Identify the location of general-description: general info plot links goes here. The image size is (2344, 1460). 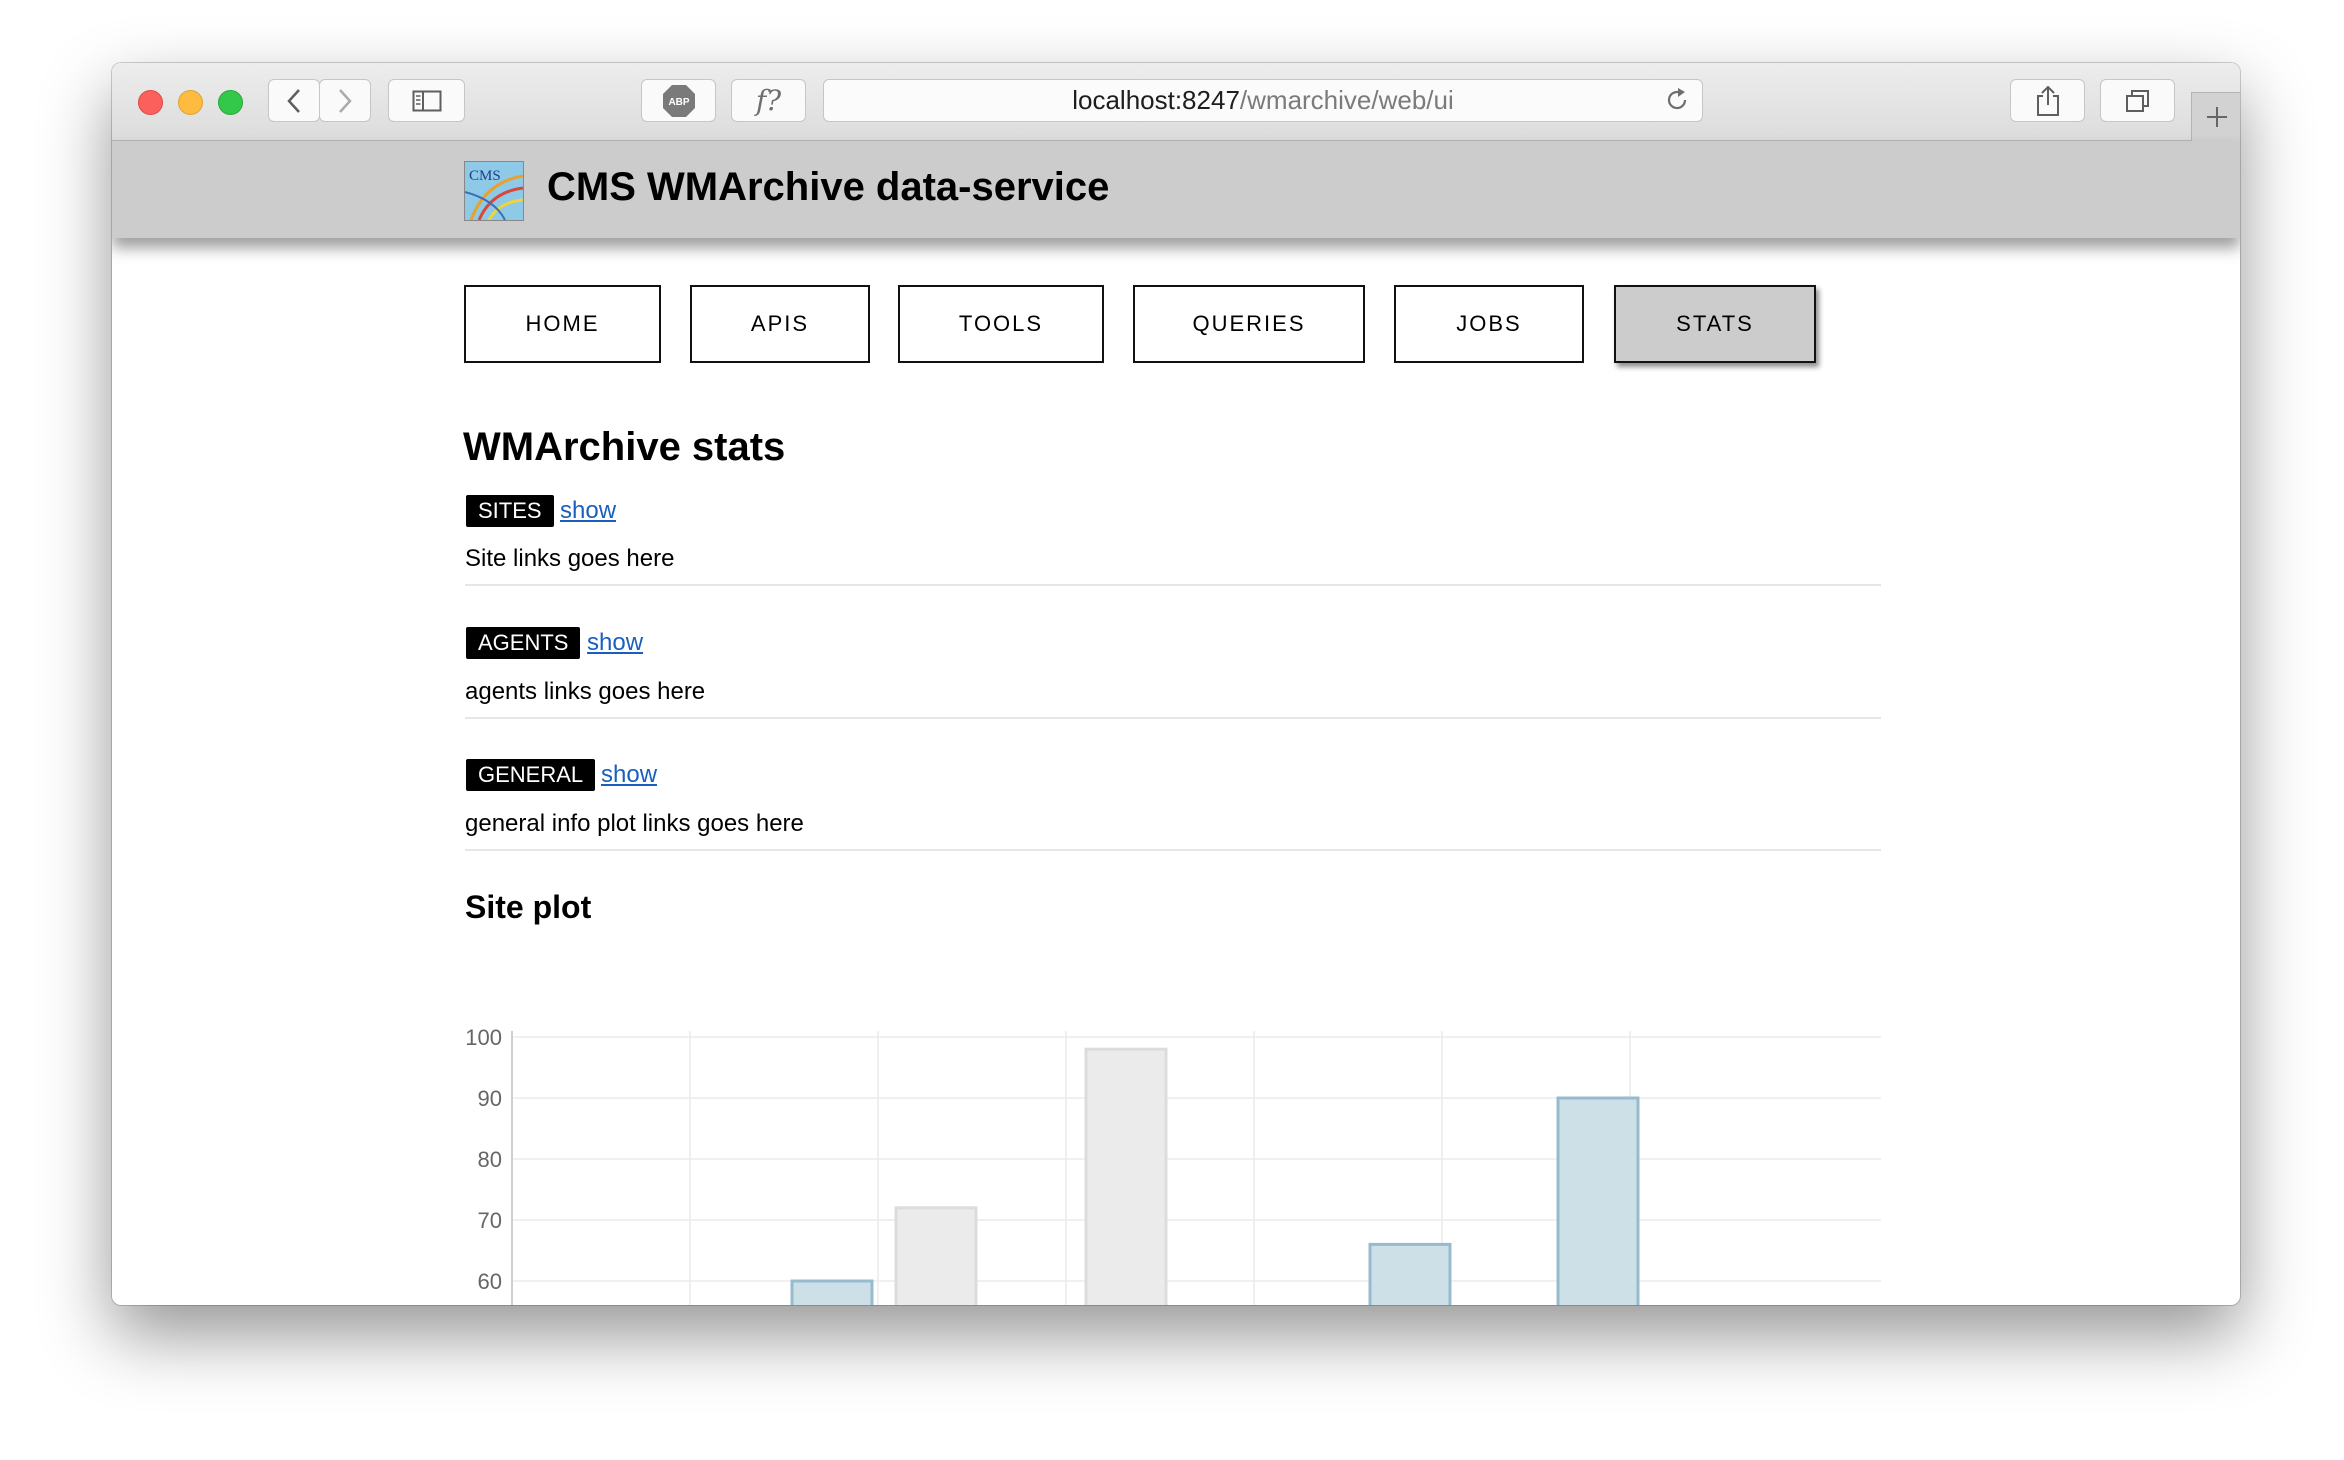
(634, 823).